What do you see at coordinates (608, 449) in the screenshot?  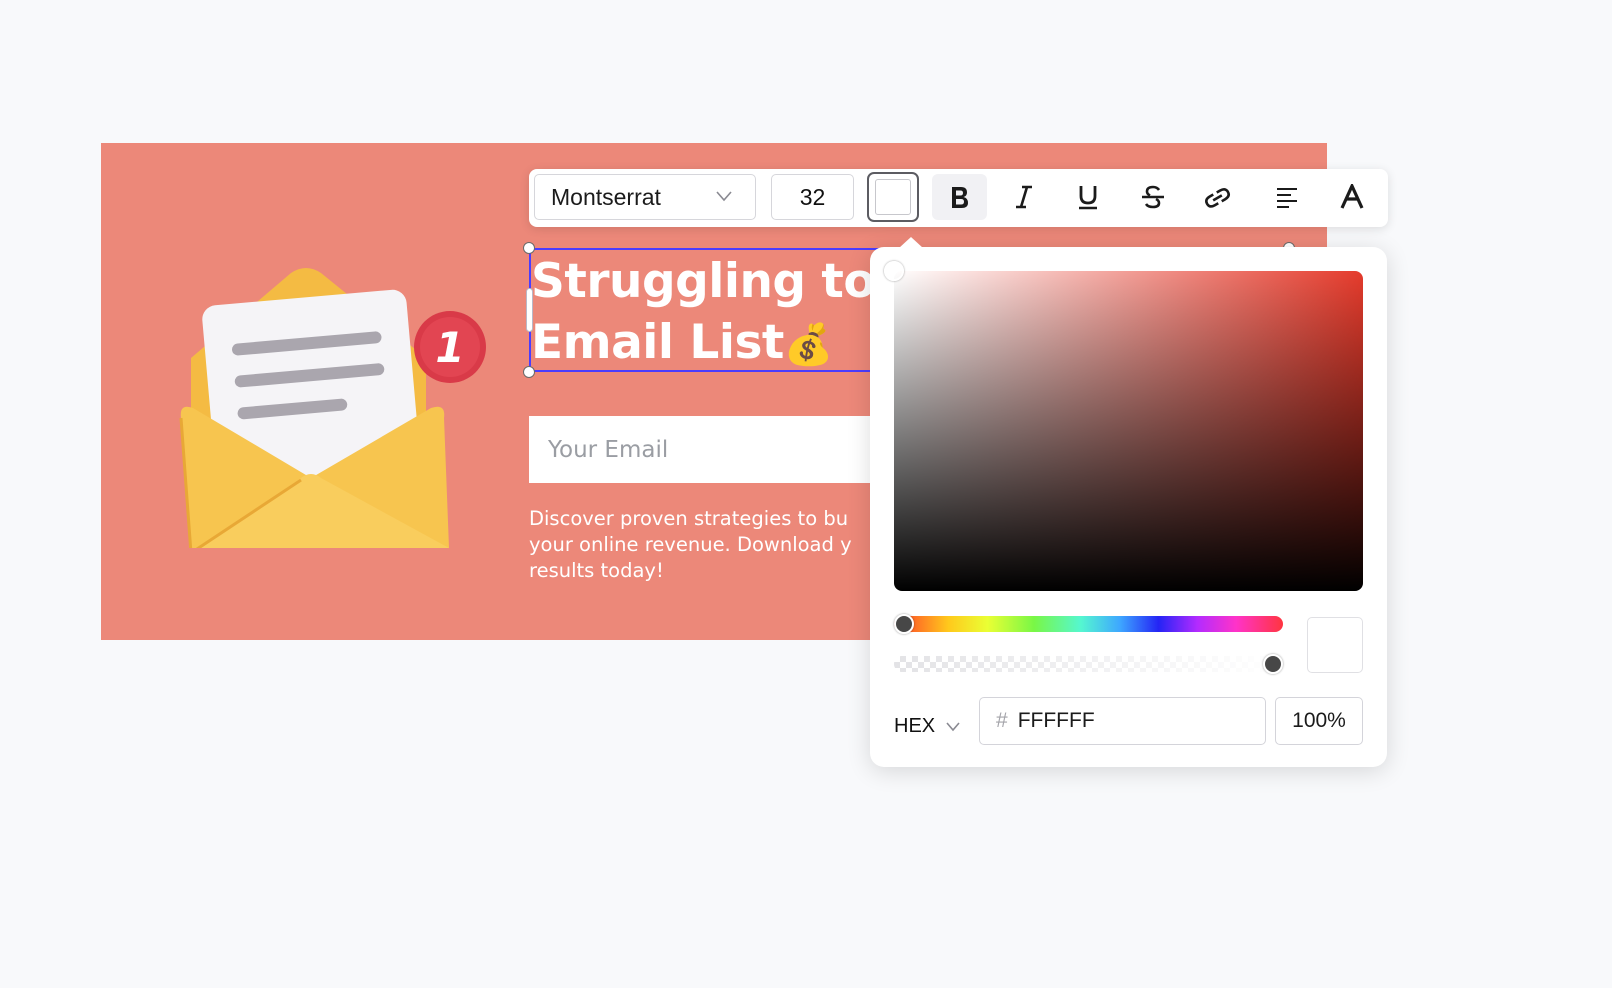 I see `email-placeholder: Your Email` at bounding box center [608, 449].